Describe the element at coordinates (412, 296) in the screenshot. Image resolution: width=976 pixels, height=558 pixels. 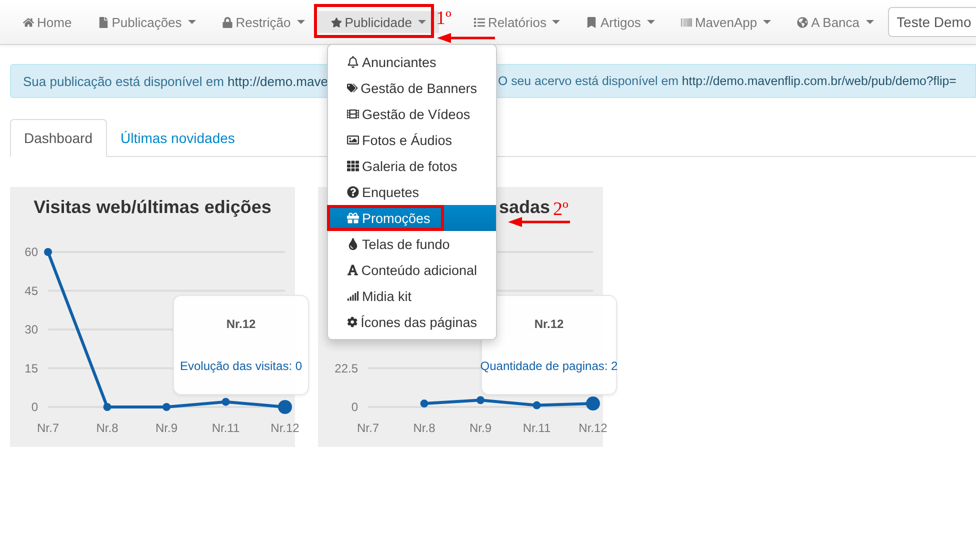
I see `menu-item: Midia kit` at that location.